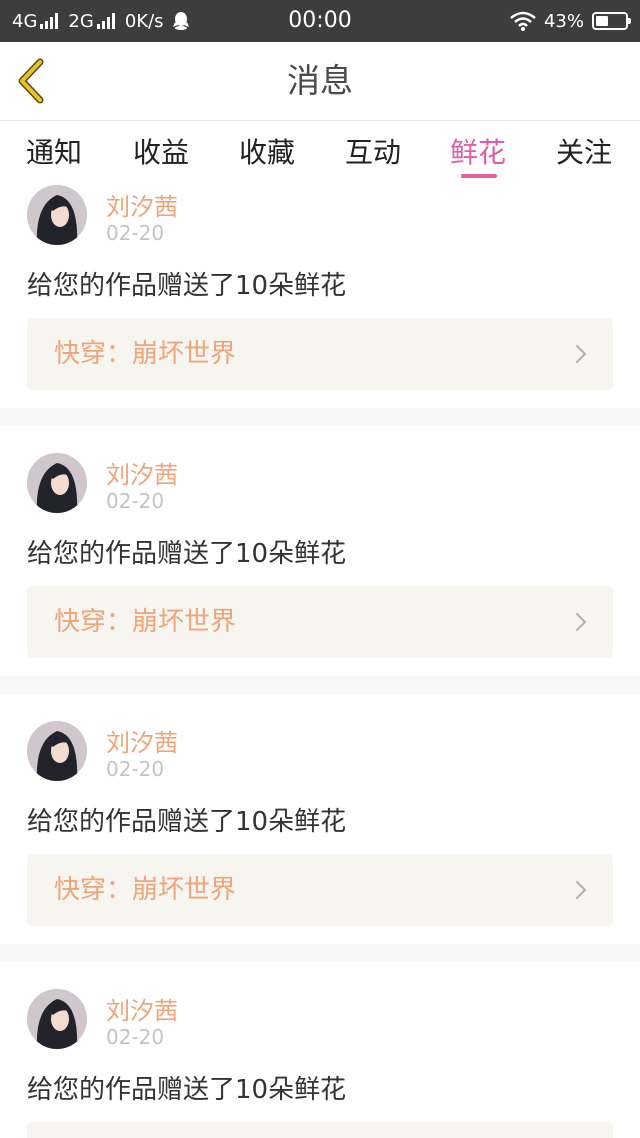 The width and height of the screenshot is (640, 1138). Describe the element at coordinates (320, 1130) in the screenshot. I see `work-link` at that location.